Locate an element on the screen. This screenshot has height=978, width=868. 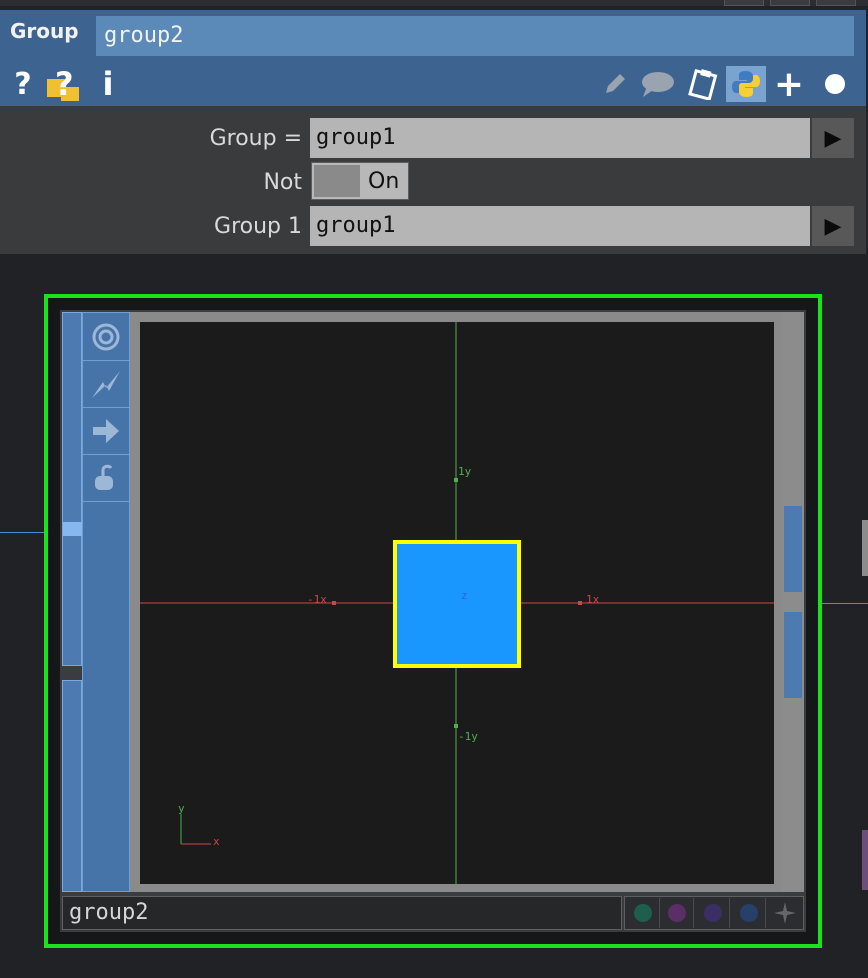
viewer-active-icon is located at coordinates (106, 337).